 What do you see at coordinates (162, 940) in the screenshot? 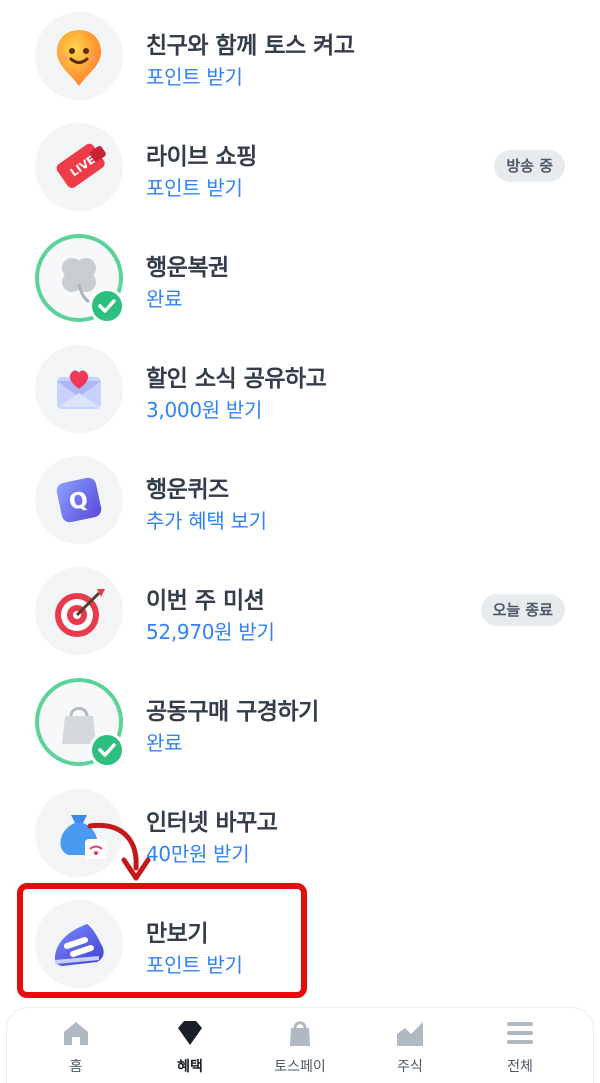
I see `highlight-box` at bounding box center [162, 940].